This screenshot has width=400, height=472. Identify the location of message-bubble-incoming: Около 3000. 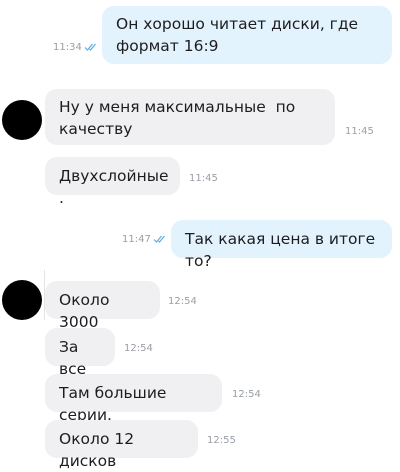
(102, 306).